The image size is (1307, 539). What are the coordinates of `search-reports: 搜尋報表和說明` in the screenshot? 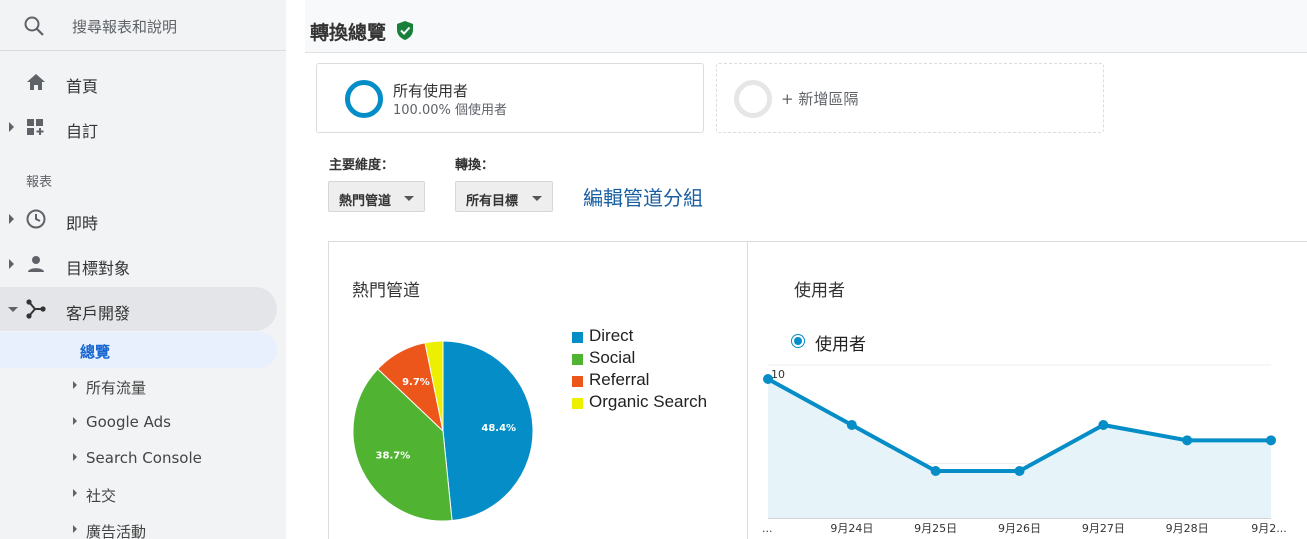 It's located at (143, 25).